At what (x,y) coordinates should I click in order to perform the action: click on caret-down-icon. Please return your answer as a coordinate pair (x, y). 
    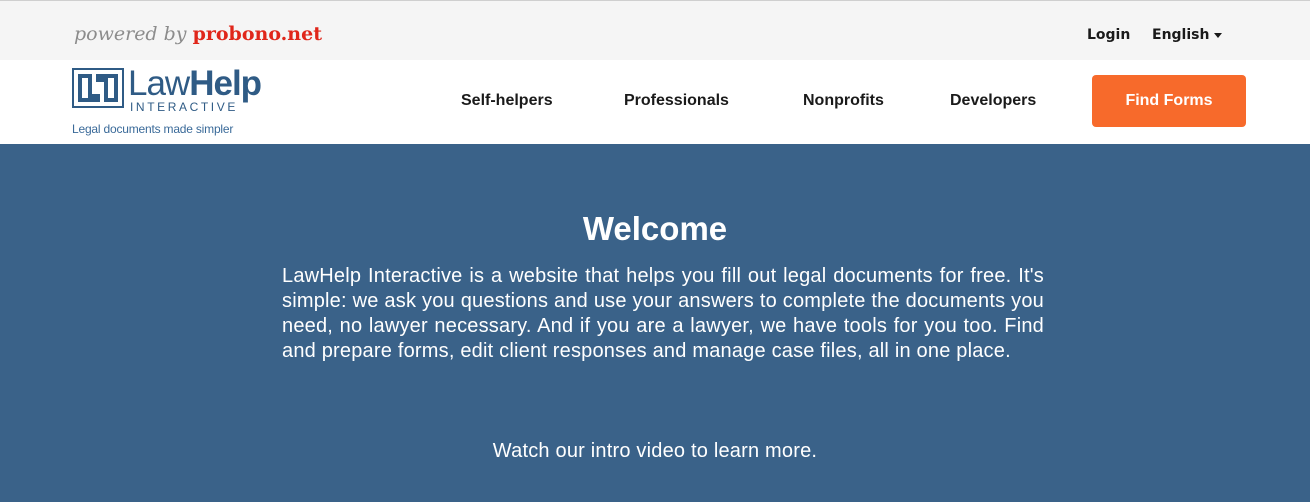
    Looking at the image, I should click on (1218, 35).